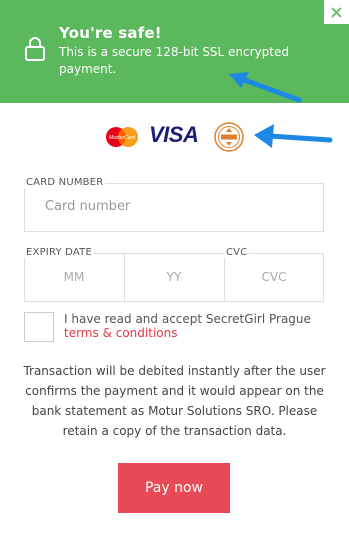 This screenshot has height=537, width=349. I want to click on card-number-input, so click(170, 206).